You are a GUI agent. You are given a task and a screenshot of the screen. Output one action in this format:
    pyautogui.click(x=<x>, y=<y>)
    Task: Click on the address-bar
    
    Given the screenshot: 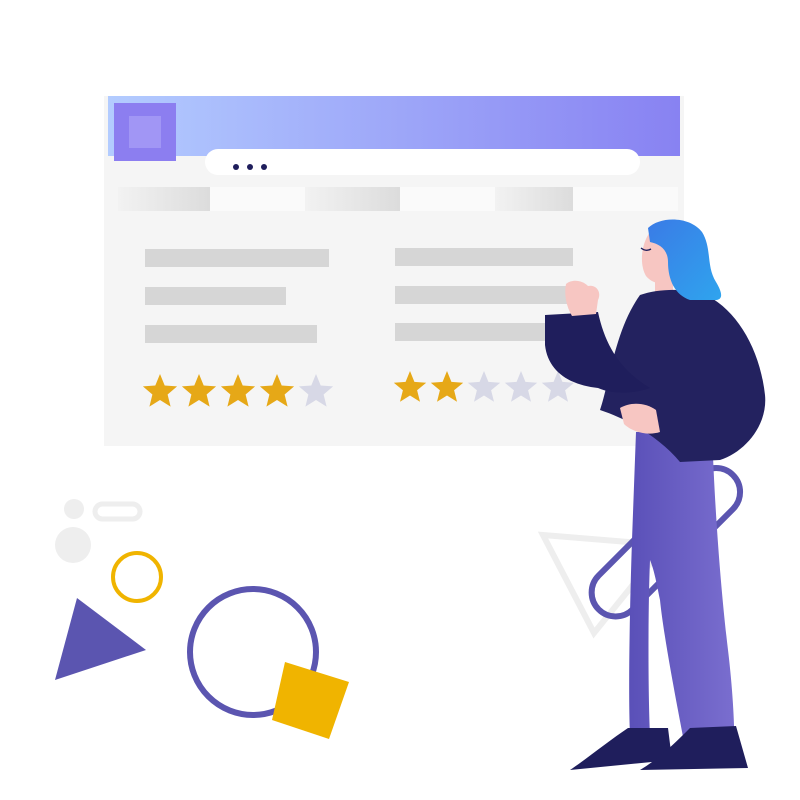 What is the action you would take?
    pyautogui.click(x=422, y=162)
    